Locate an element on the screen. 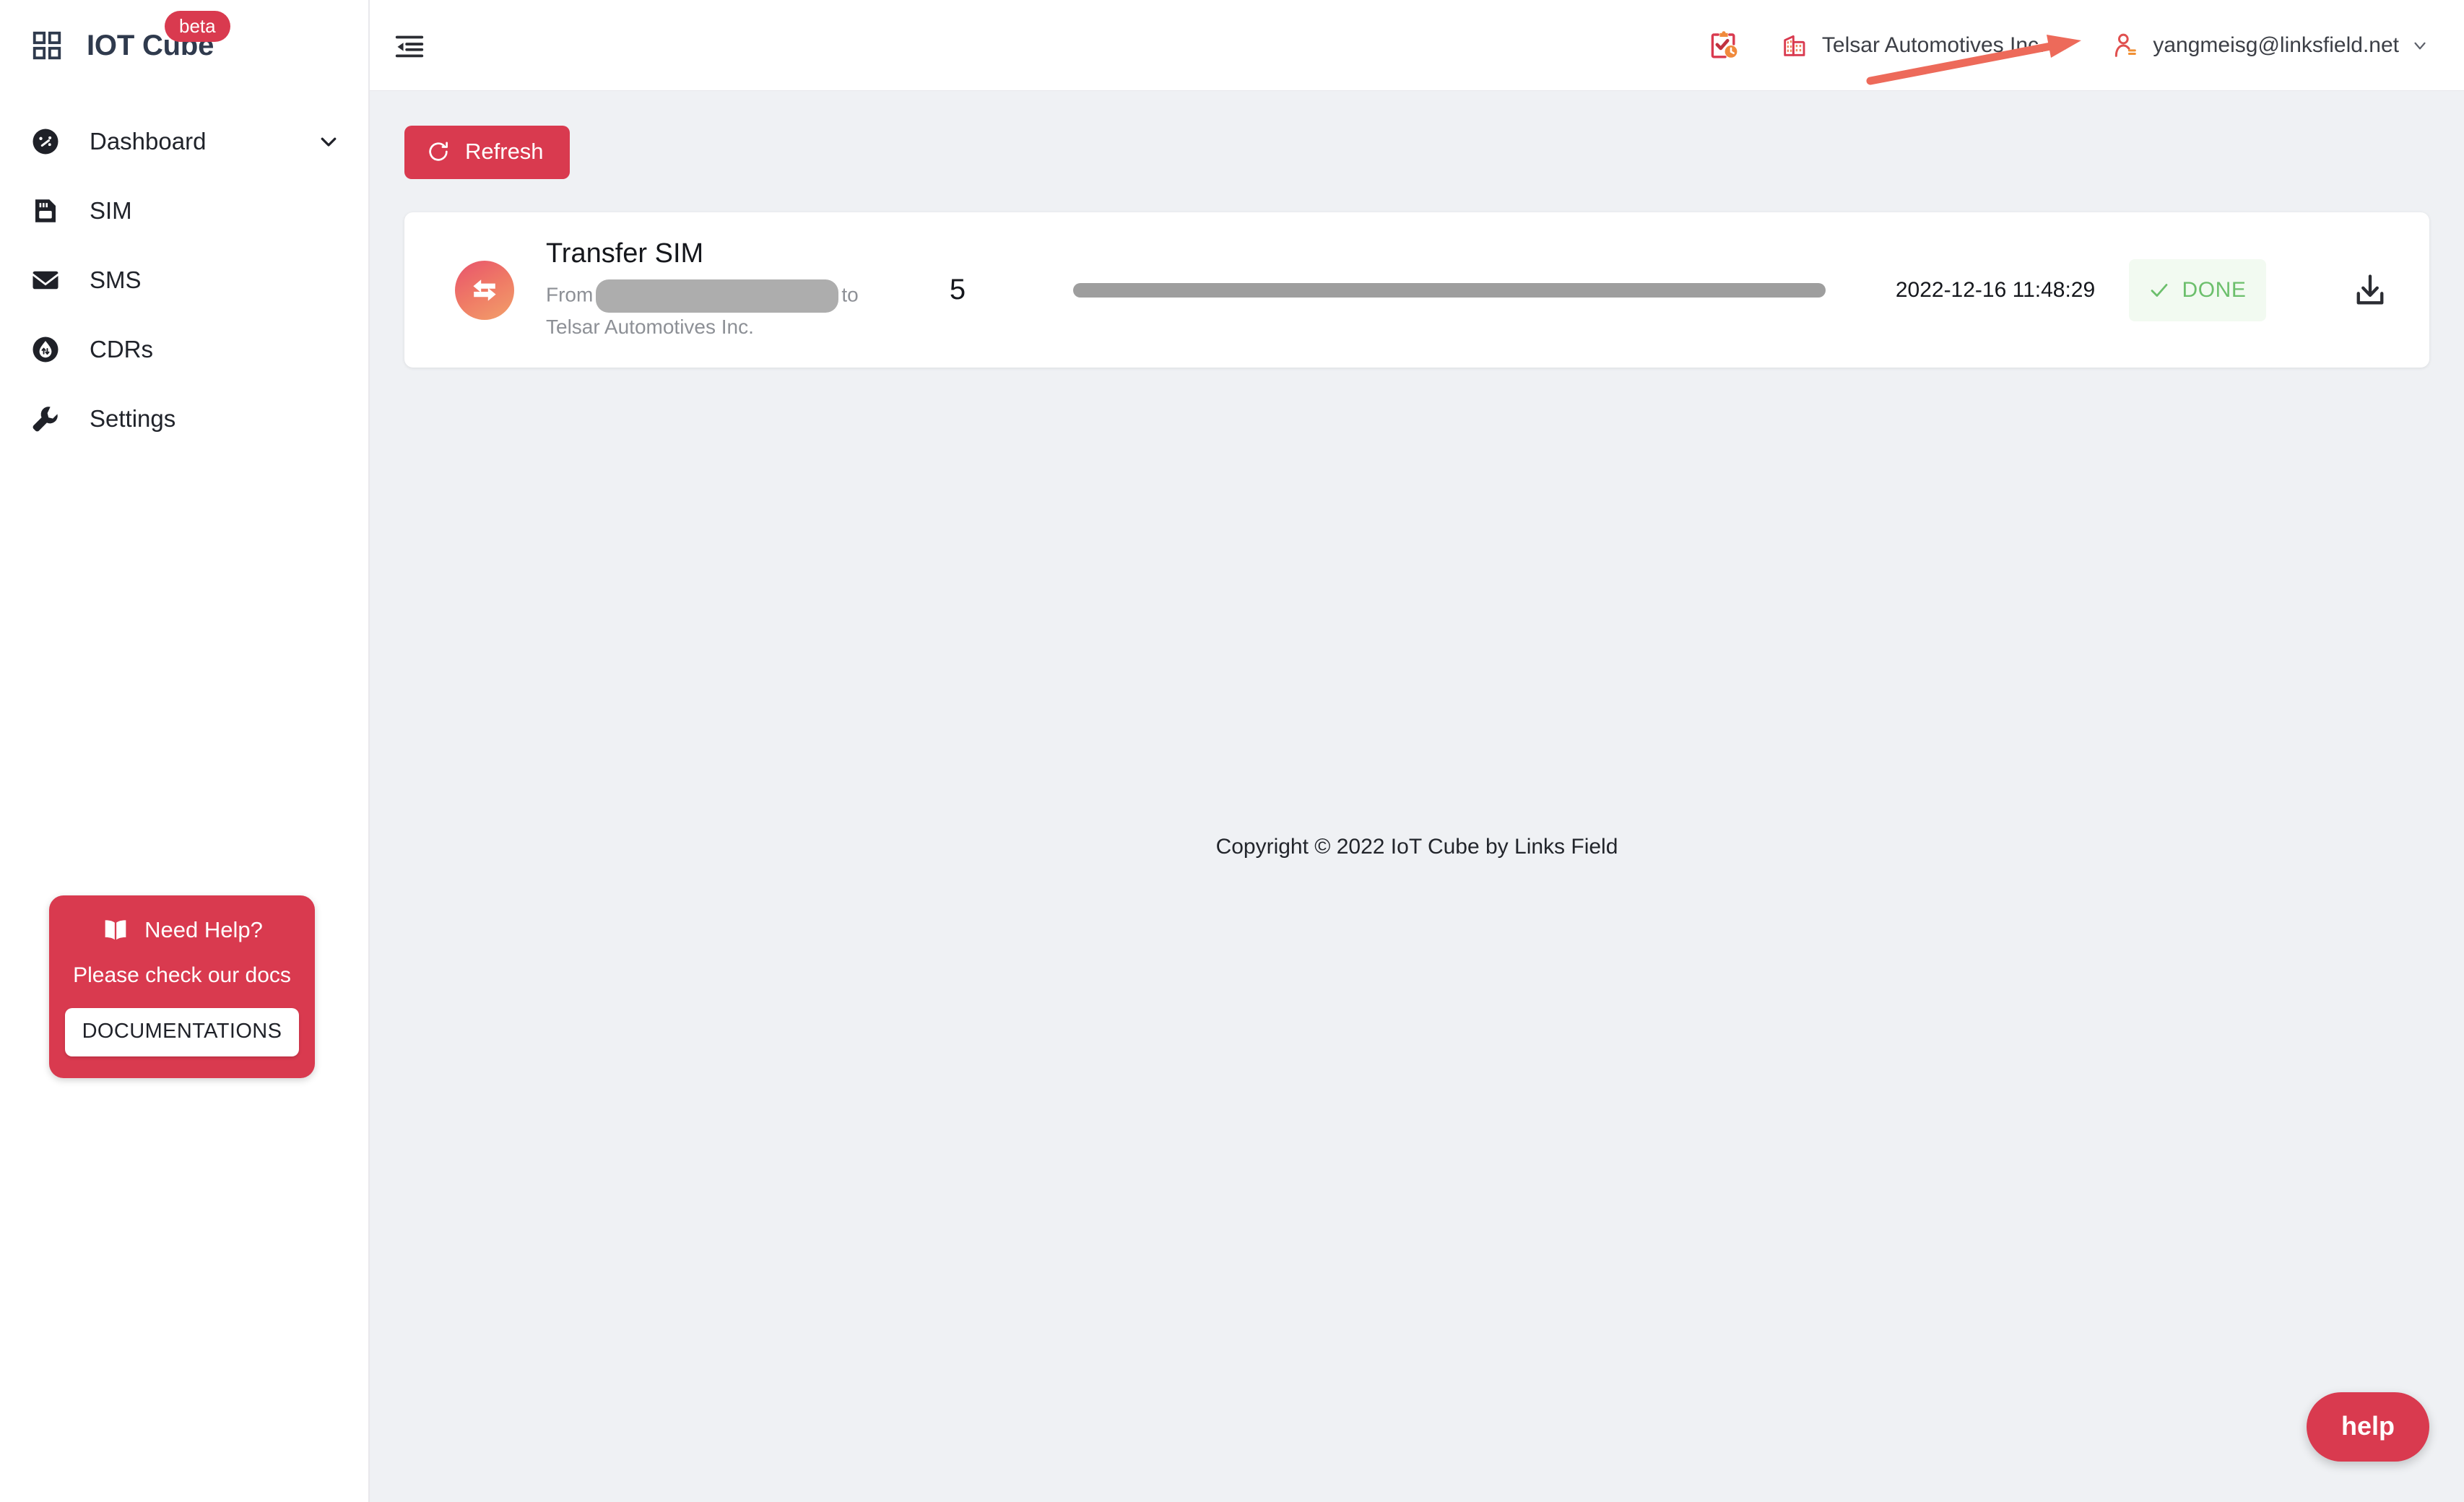 Image resolution: width=2464 pixels, height=1502 pixels. progress-bar is located at coordinates (1450, 290).